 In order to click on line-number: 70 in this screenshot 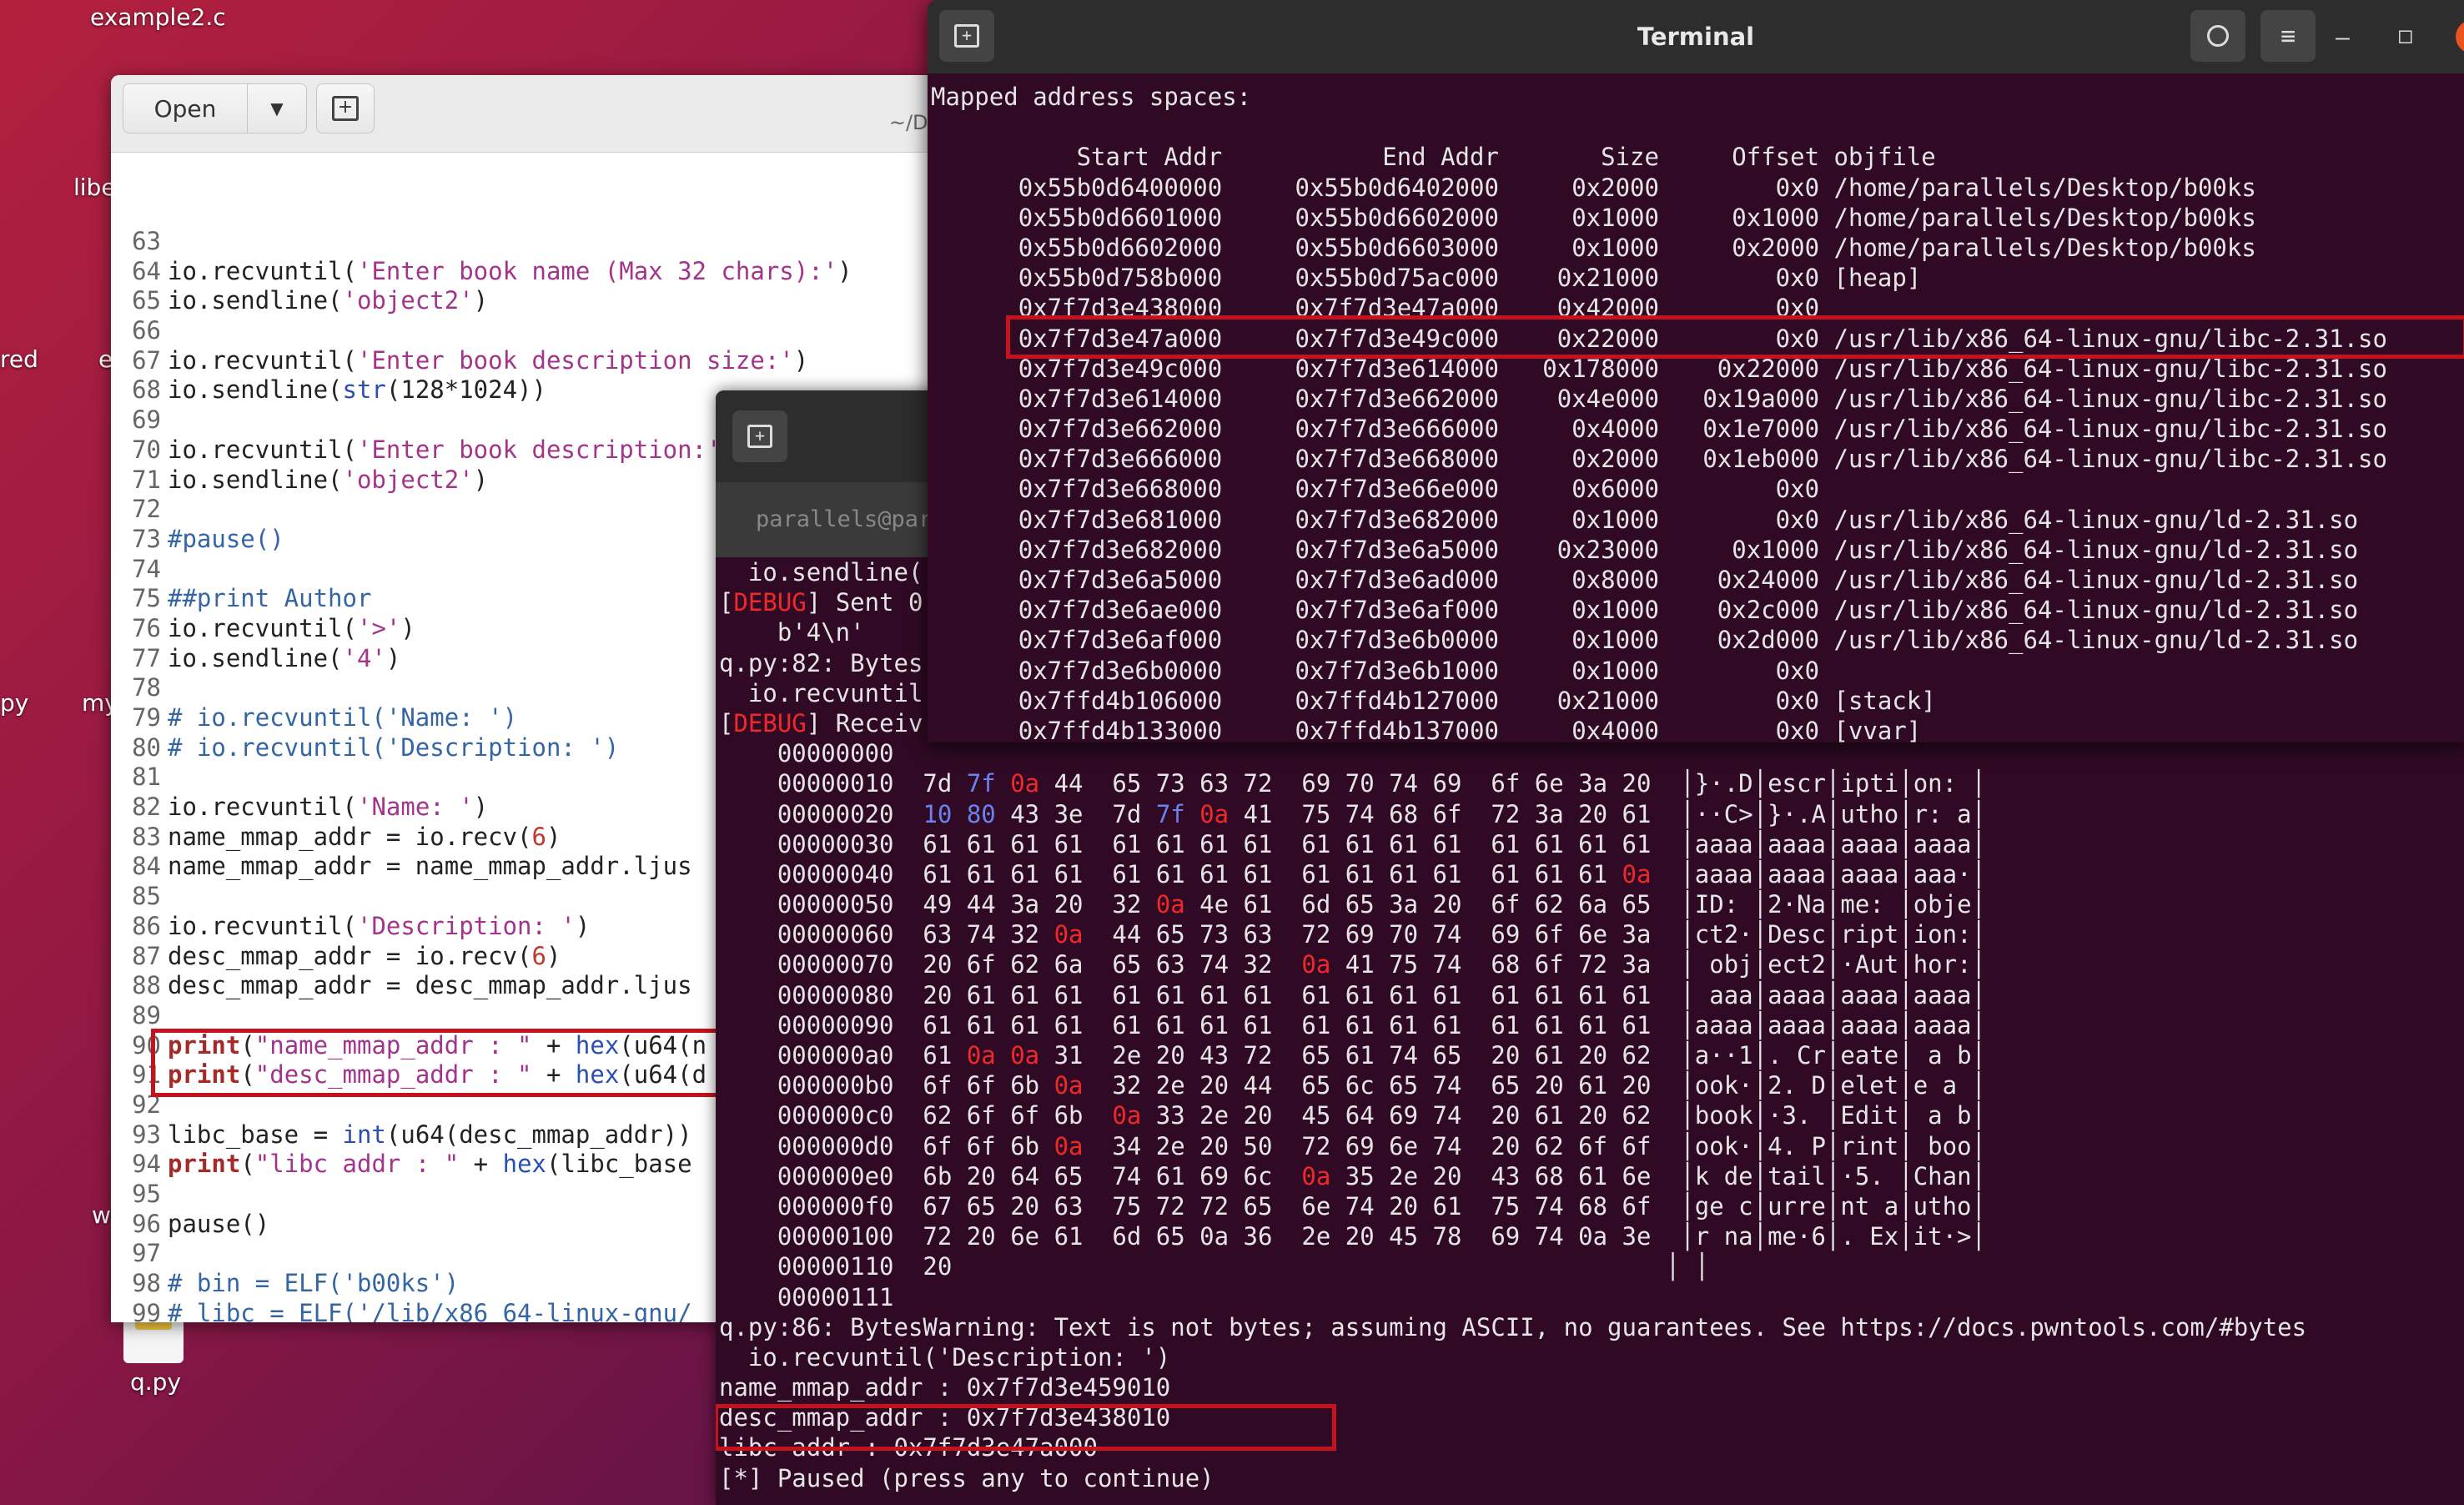, I will do `click(146, 449)`.